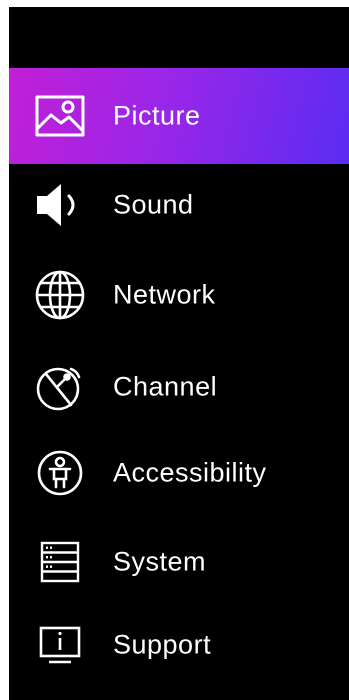  What do you see at coordinates (164, 294) in the screenshot?
I see `menu-item-label: Network` at bounding box center [164, 294].